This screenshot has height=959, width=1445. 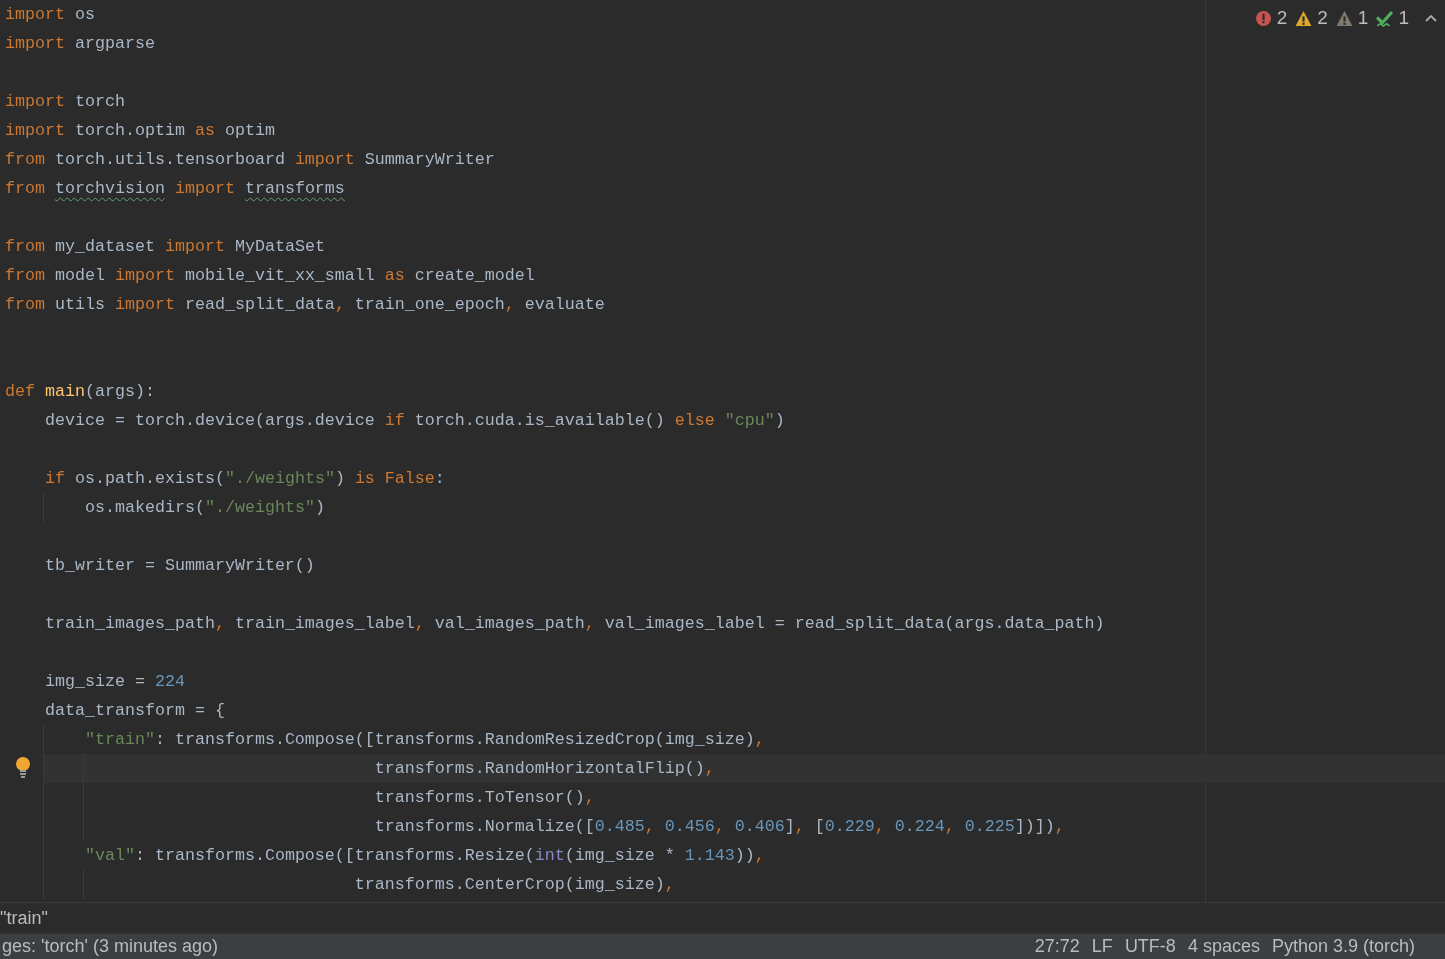 I want to click on code-line: transforms.RandomHorizontalFlip(),, so click(x=544, y=769).